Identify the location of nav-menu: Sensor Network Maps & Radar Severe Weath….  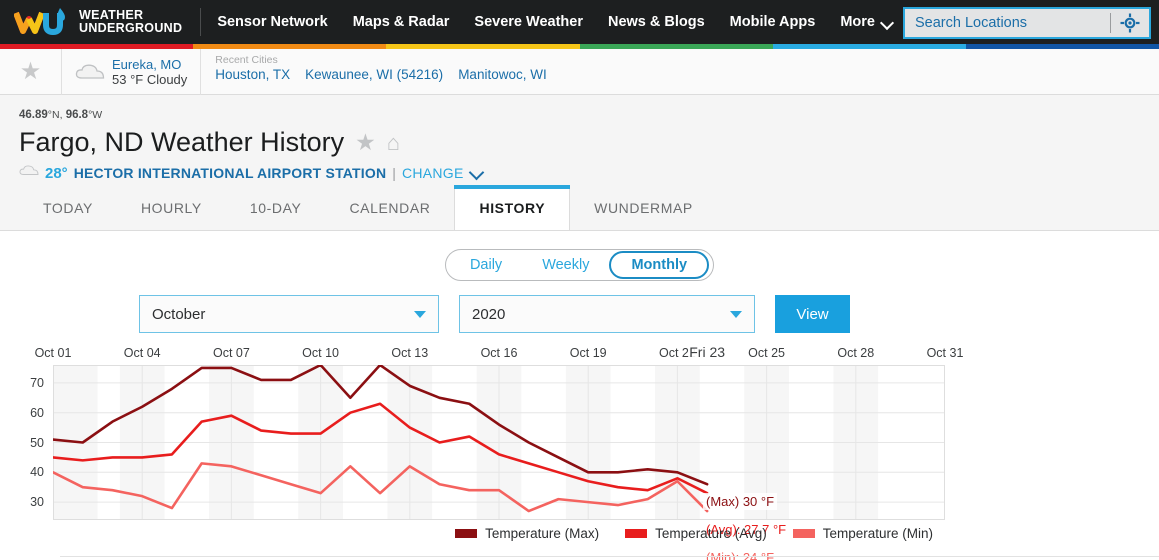
(555, 22).